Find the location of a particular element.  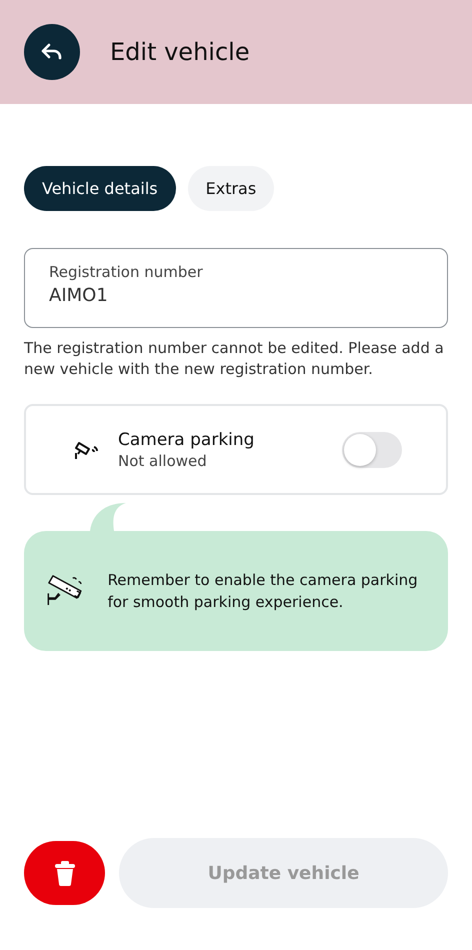

tip-text: Remember to enable the camera parking for smooth parking experience. is located at coordinates (263, 591).